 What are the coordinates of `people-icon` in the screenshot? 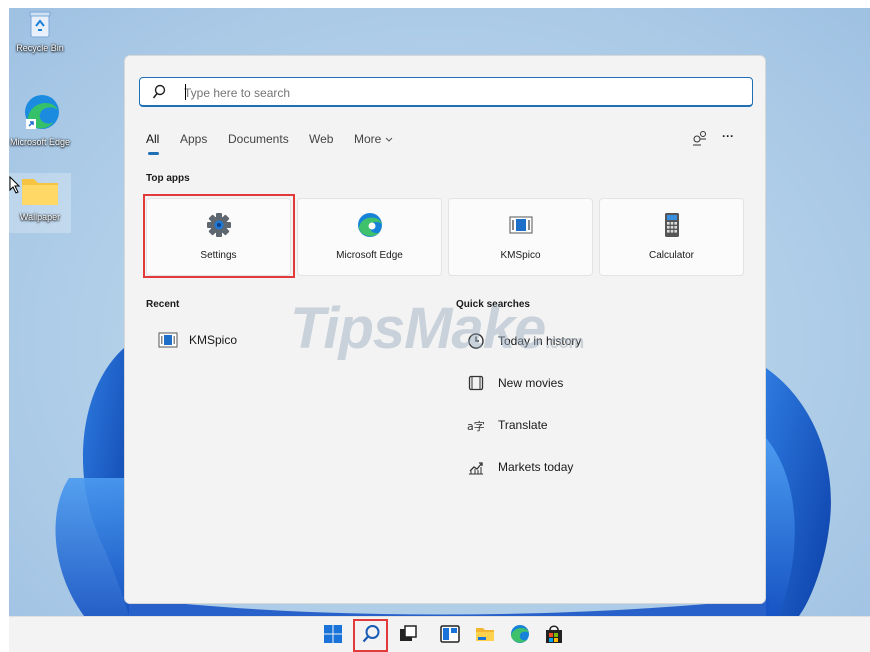 It's located at (700, 138).